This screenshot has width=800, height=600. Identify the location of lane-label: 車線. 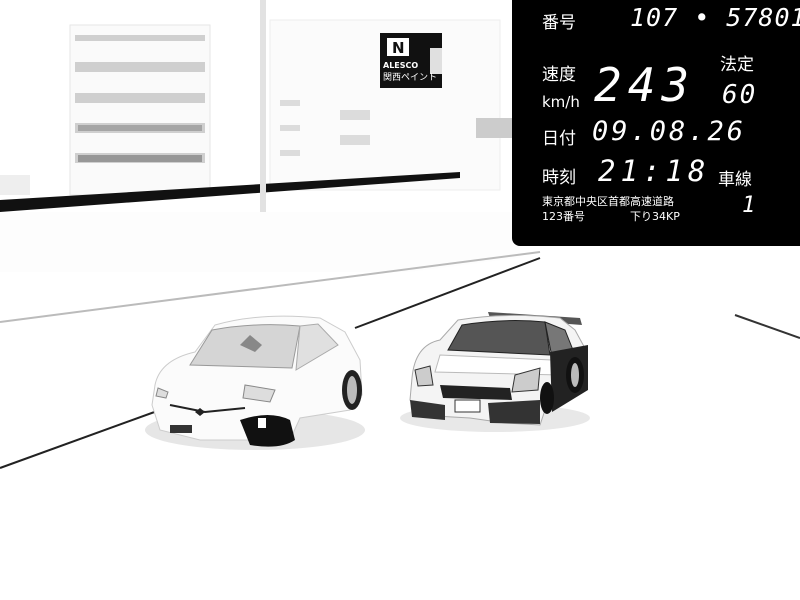
(735, 180).